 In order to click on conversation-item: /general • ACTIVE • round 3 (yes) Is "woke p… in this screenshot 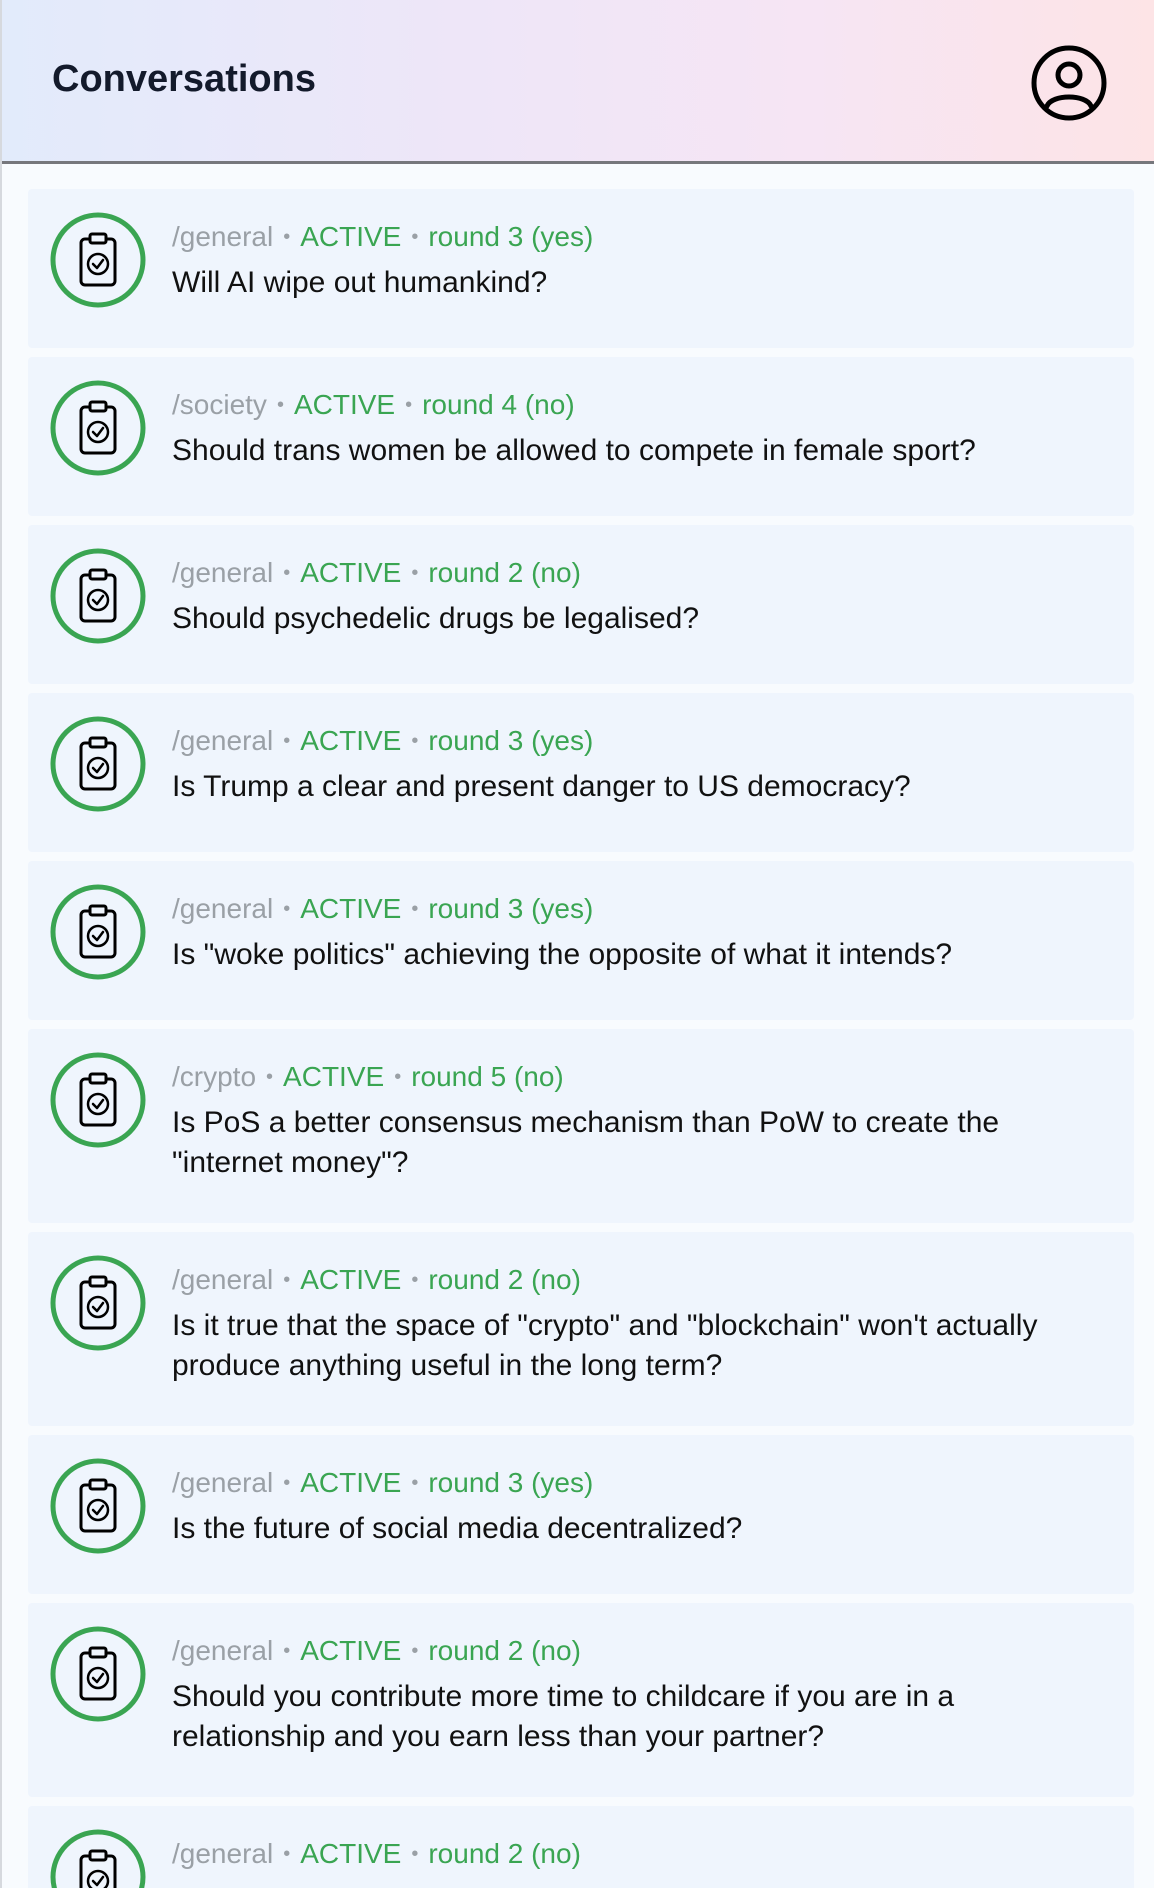, I will do `click(581, 940)`.